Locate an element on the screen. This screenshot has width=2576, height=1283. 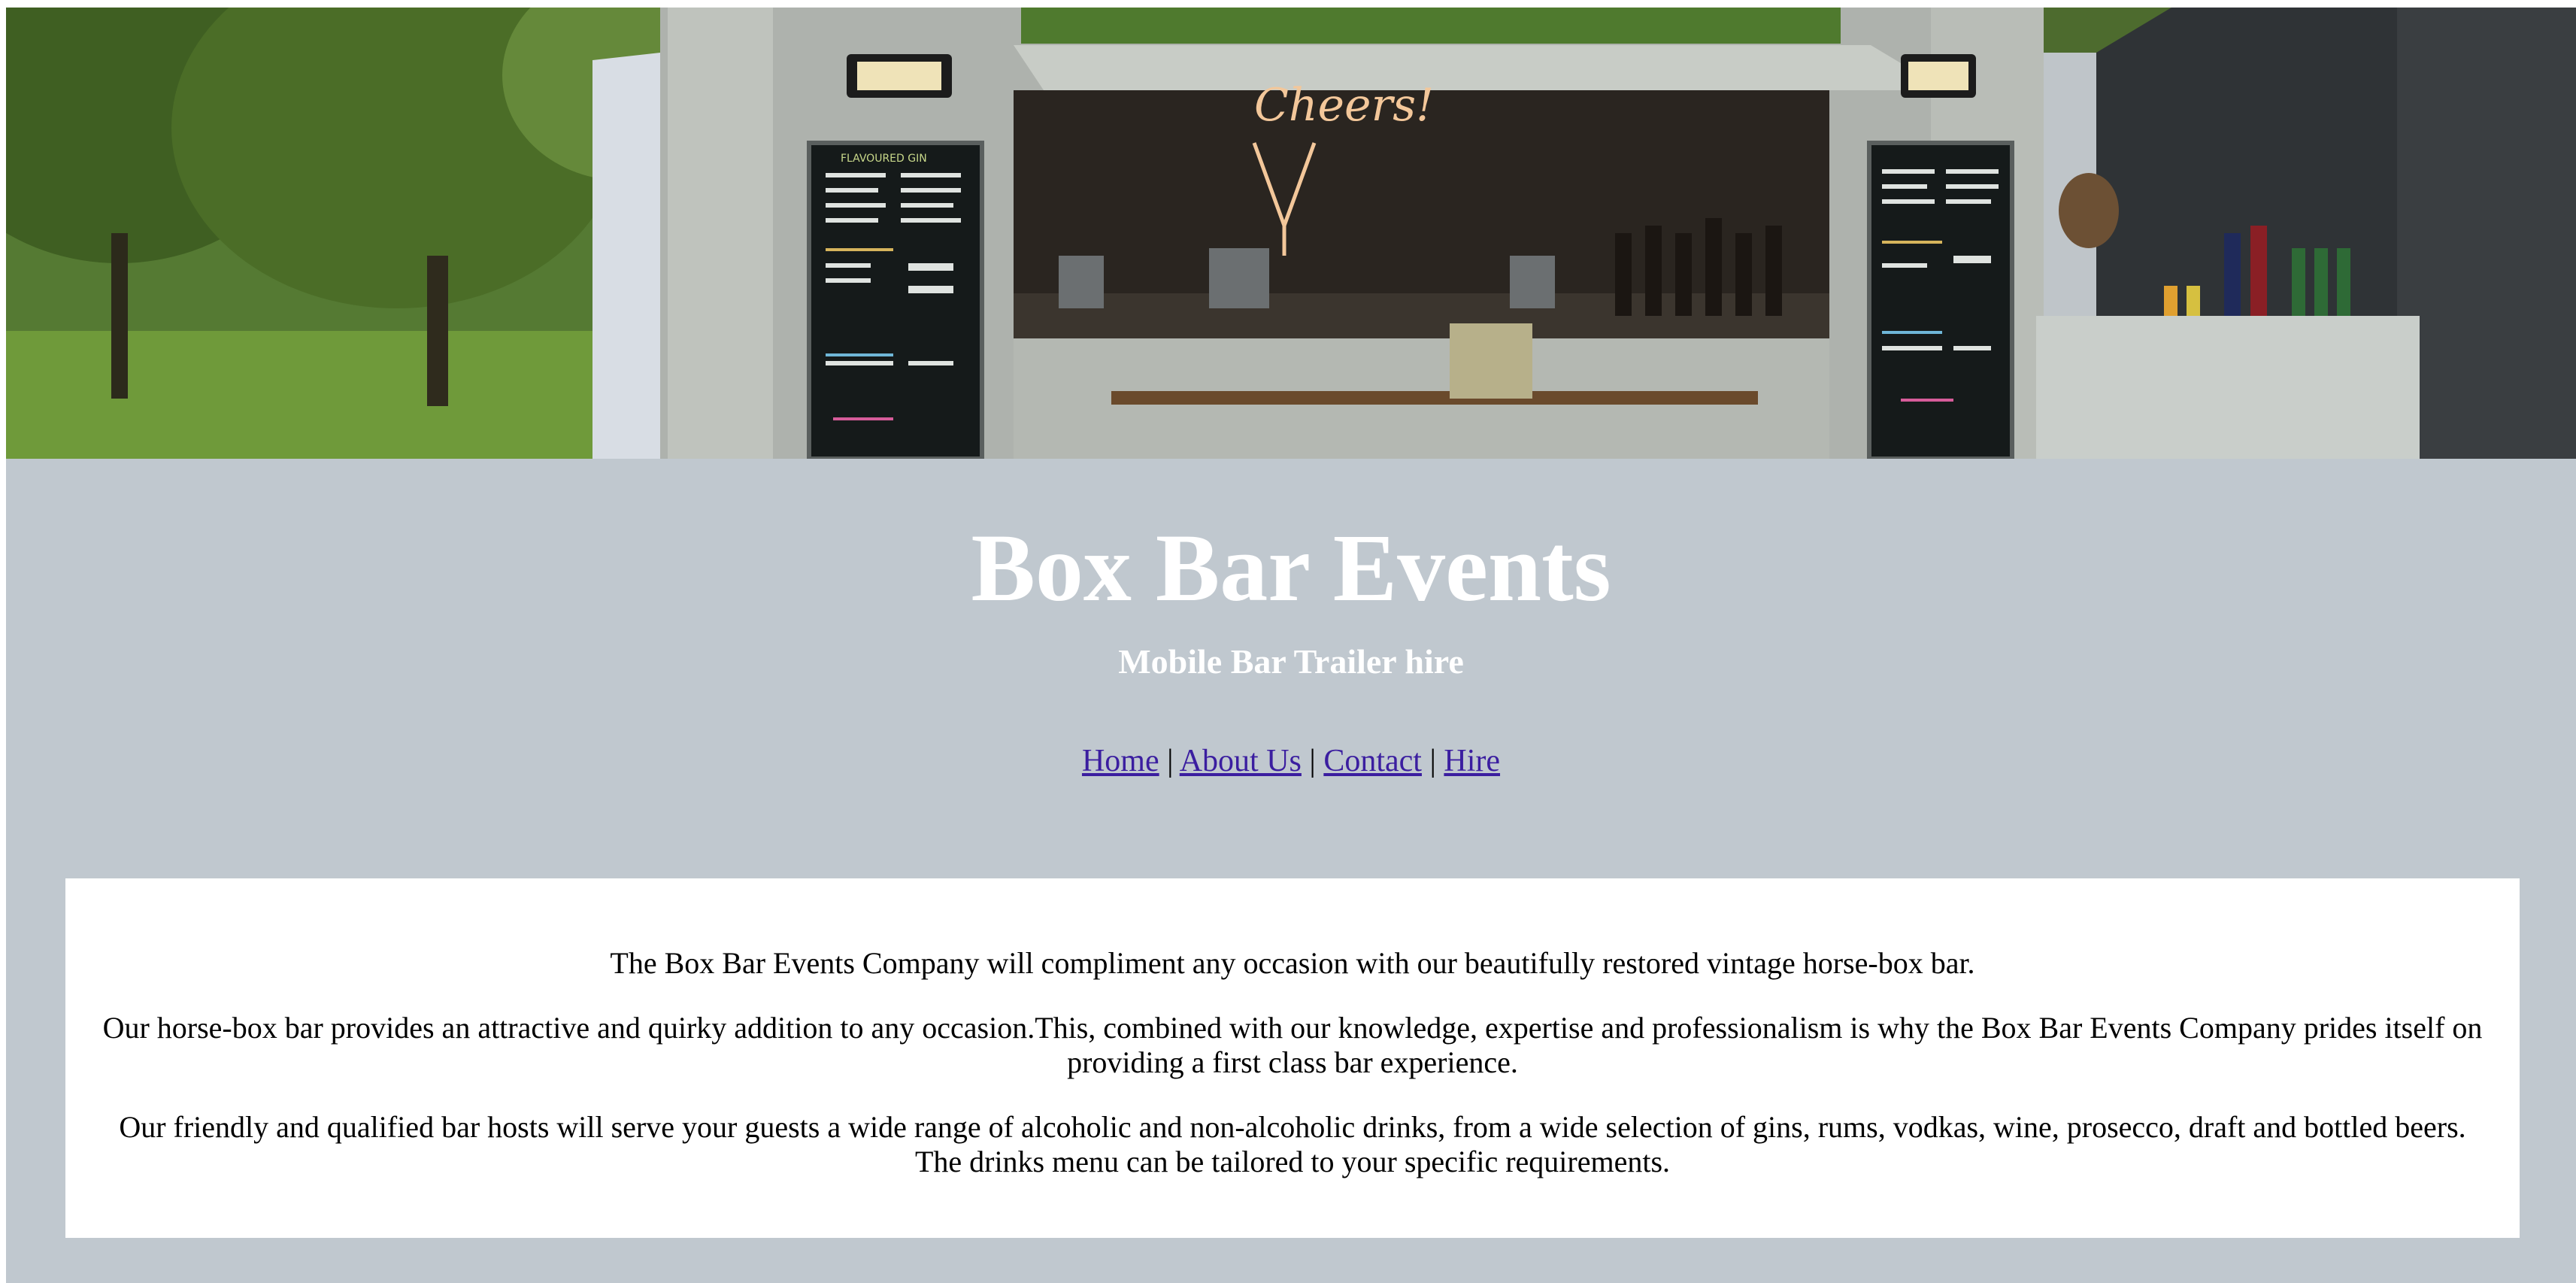
site-title: Box Bar Events is located at coordinates (1291, 567).